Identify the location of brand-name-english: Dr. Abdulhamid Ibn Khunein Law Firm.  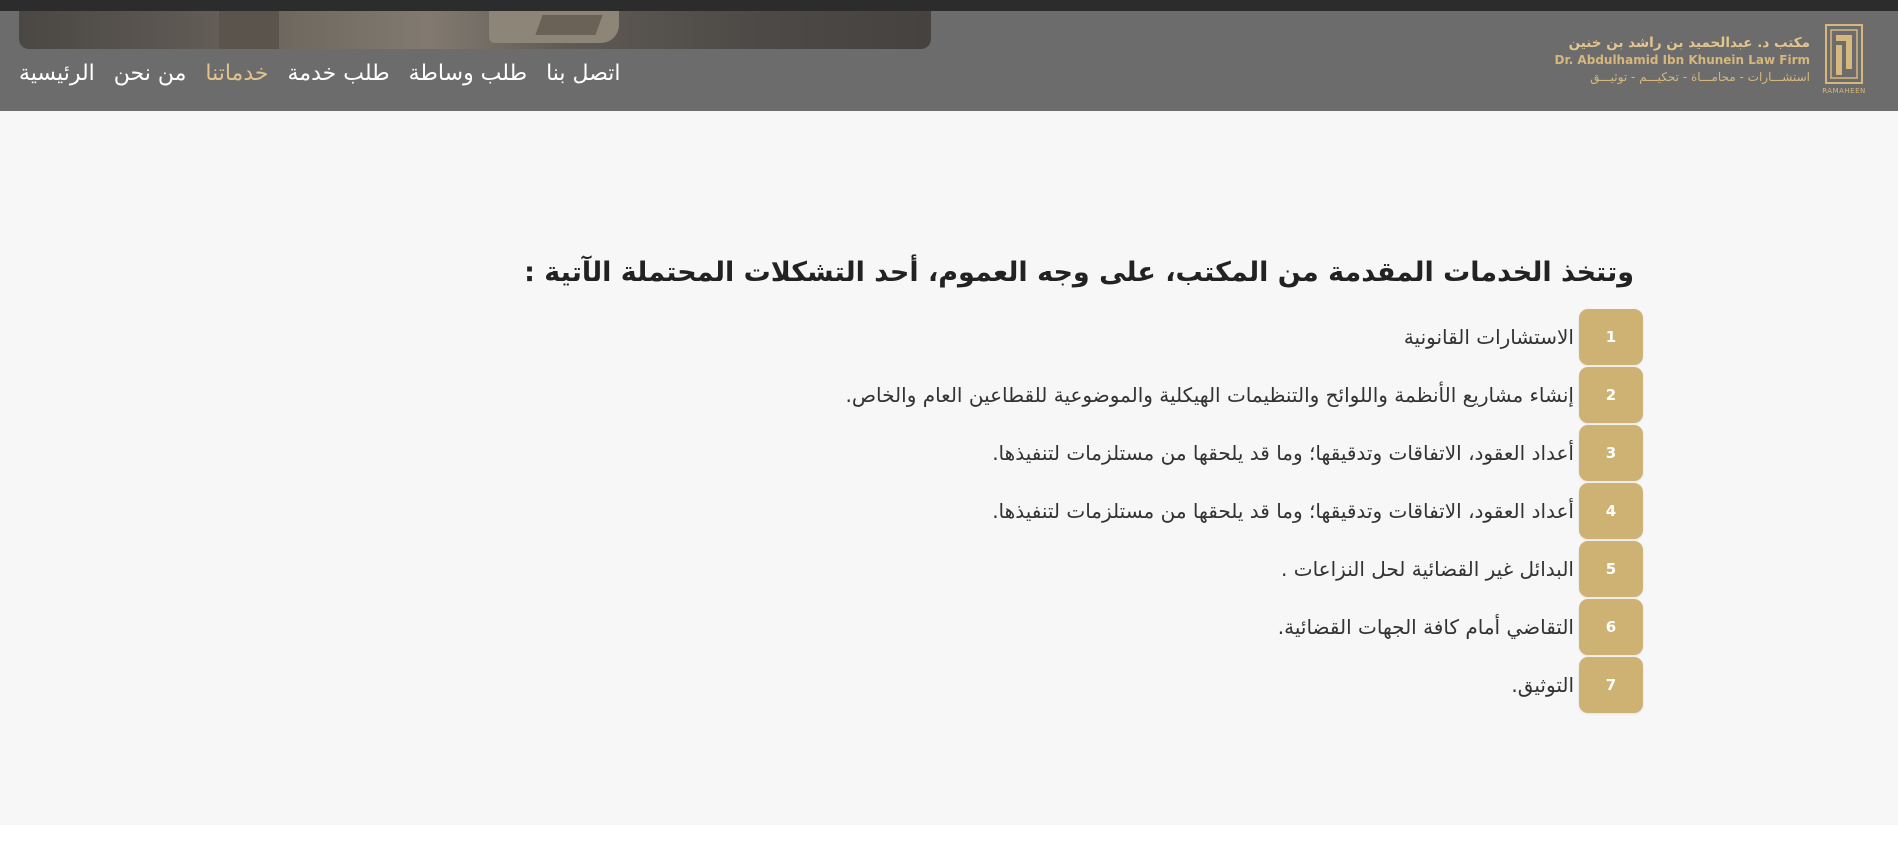
(1682, 59).